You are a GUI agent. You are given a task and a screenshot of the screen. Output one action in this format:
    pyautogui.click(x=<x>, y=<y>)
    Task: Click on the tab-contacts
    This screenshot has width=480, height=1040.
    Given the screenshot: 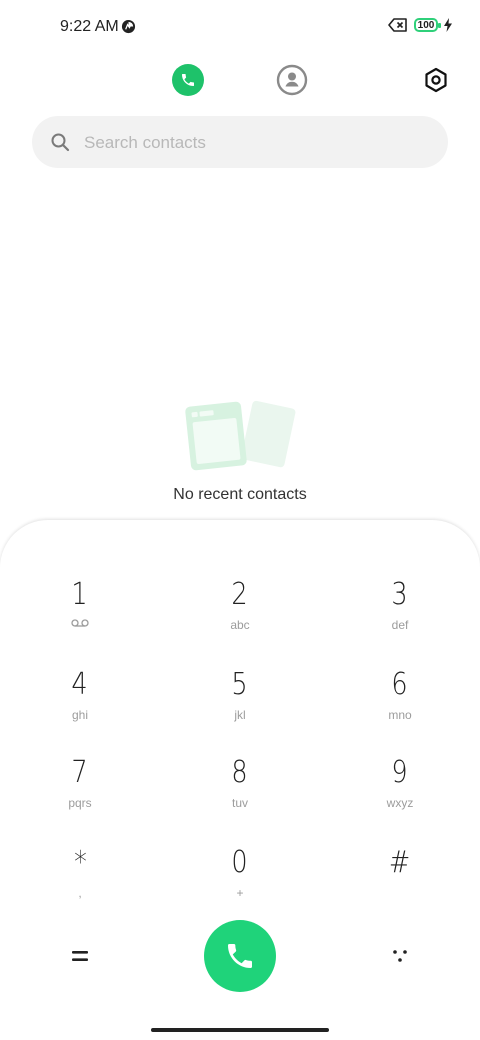 What is the action you would take?
    pyautogui.click(x=292, y=80)
    